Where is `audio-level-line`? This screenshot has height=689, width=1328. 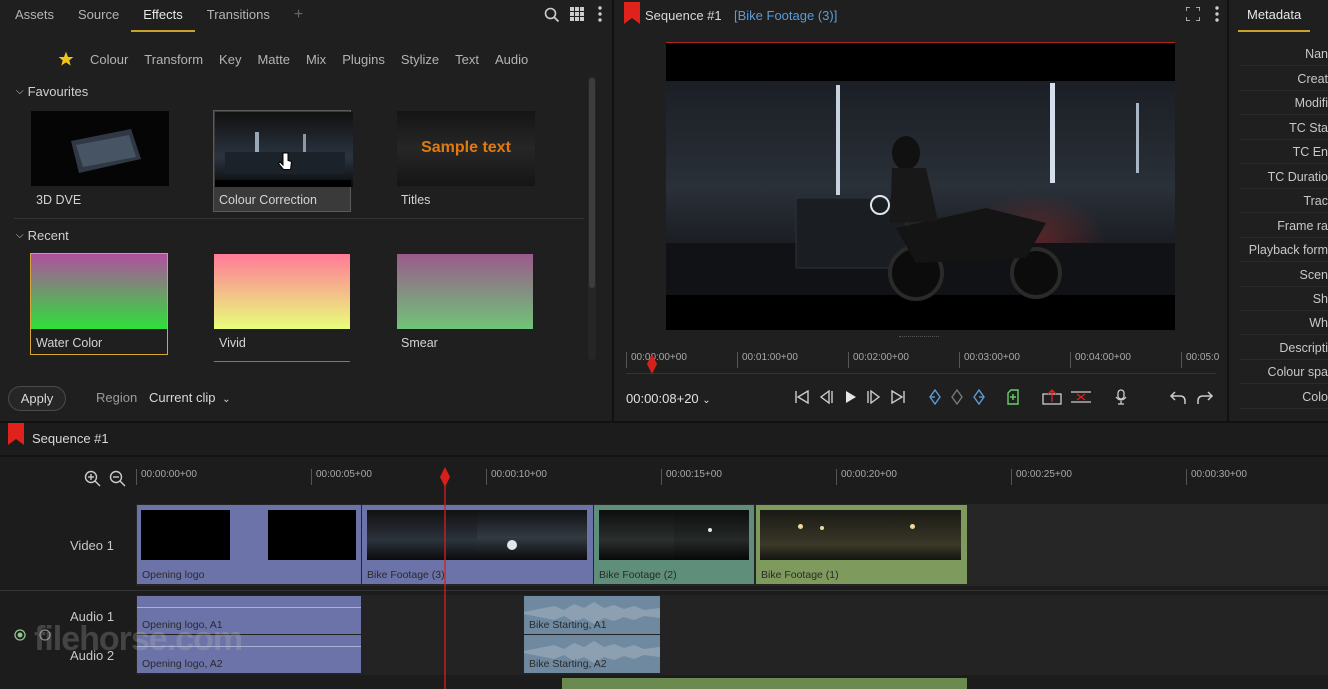
audio-level-line is located at coordinates (249, 607).